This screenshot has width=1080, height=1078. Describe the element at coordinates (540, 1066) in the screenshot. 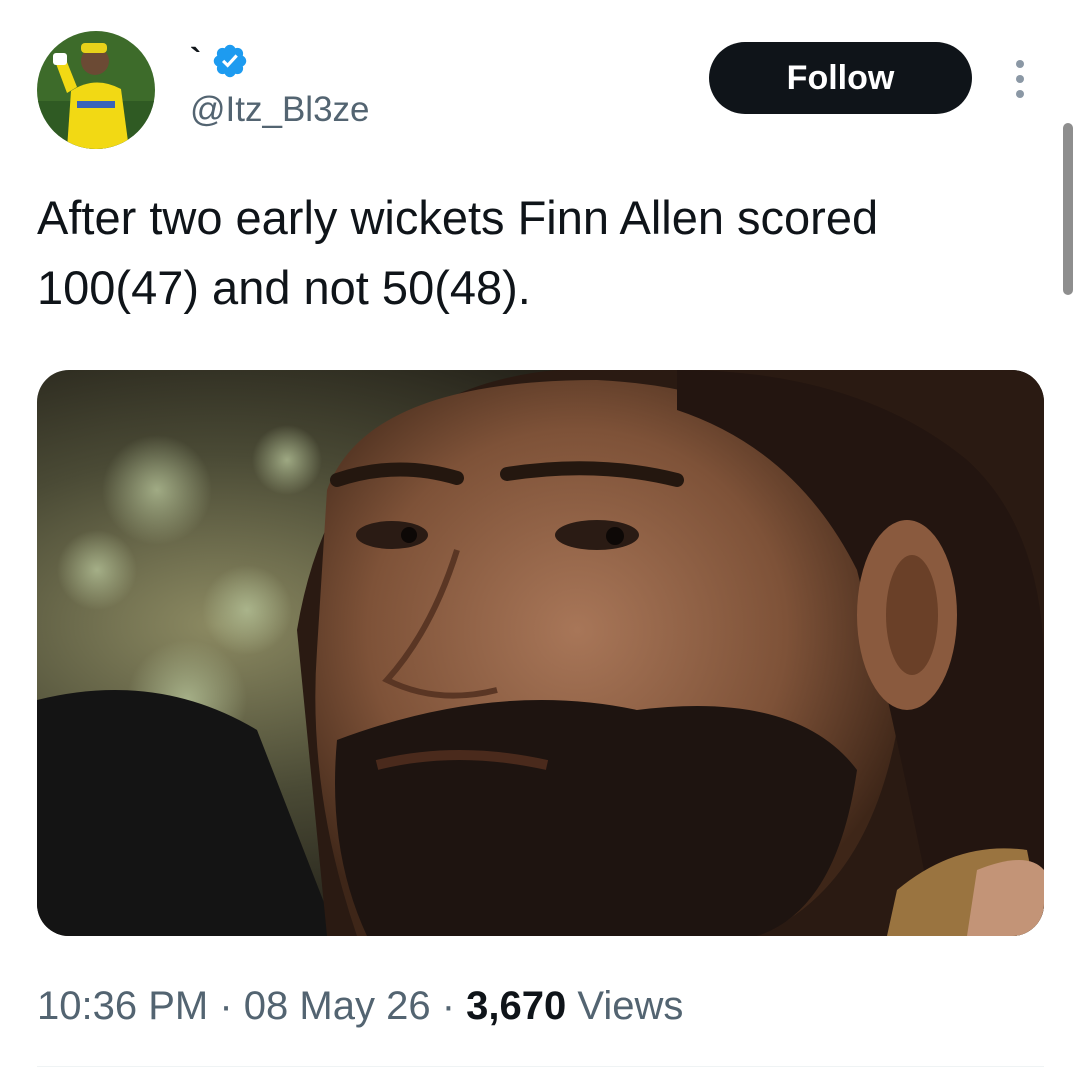

I see `divider` at that location.